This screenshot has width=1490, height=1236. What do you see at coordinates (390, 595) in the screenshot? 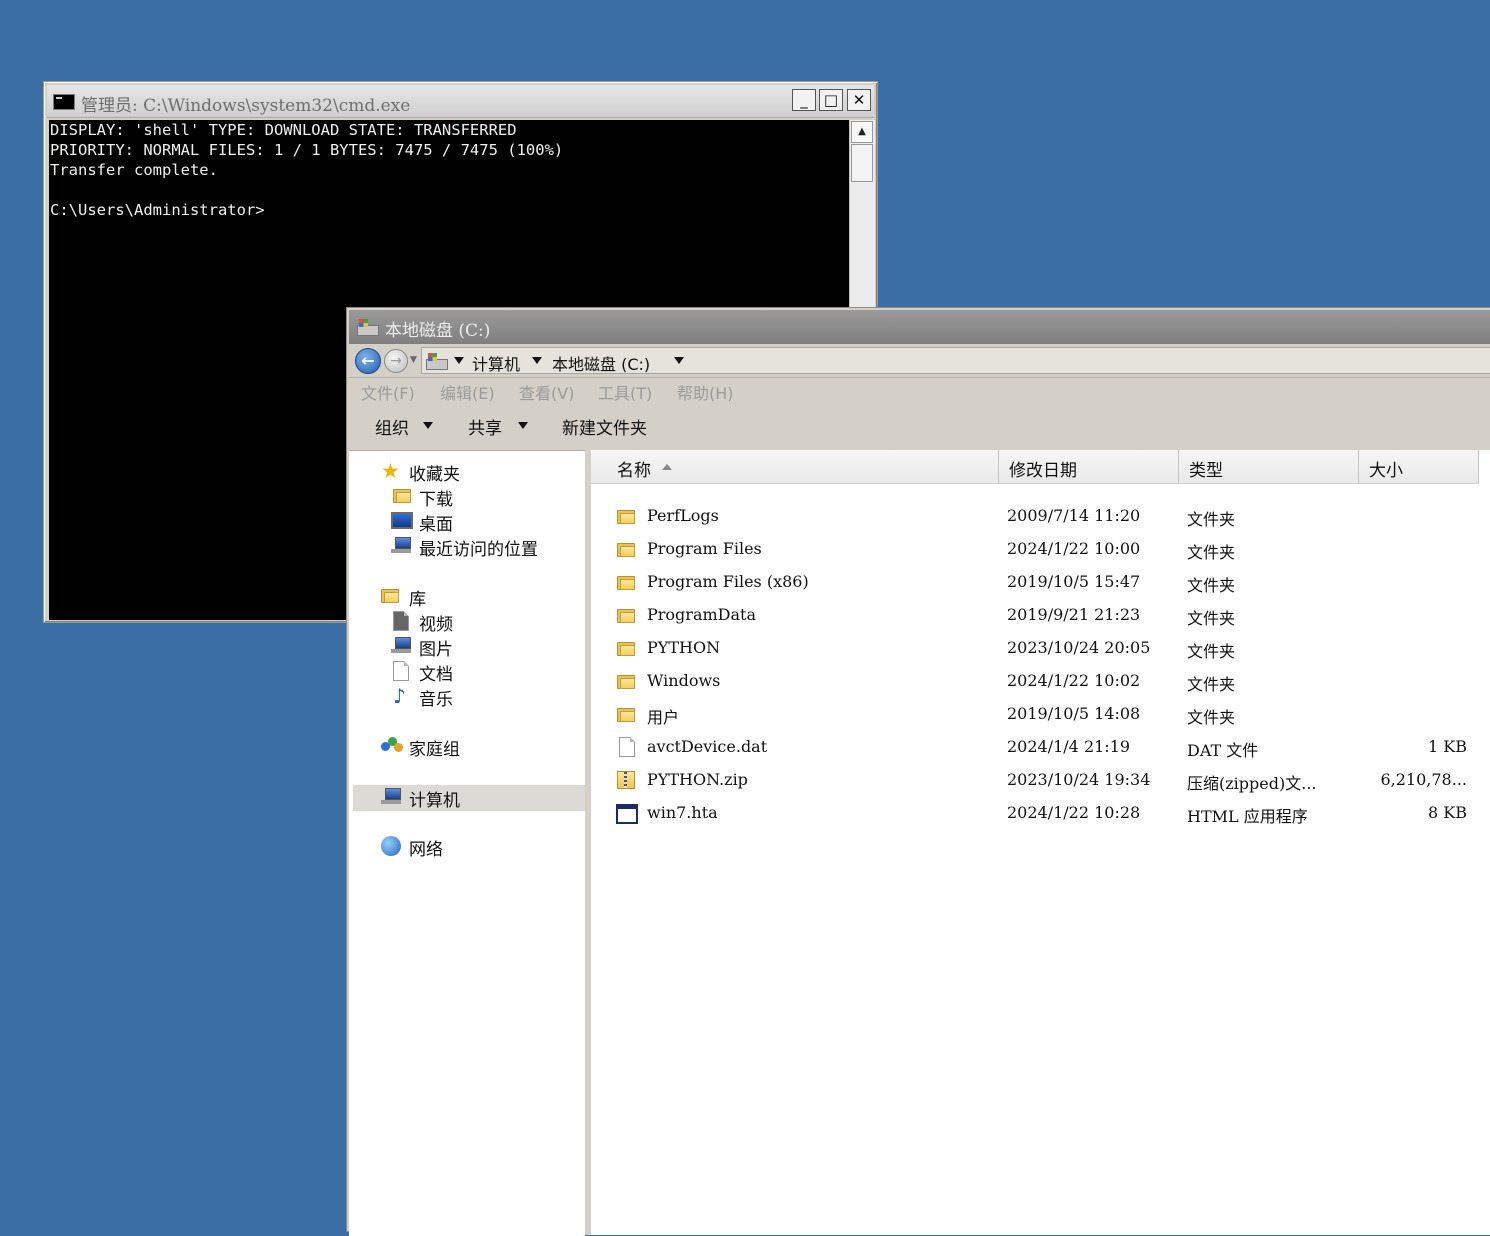
I see `library-icon` at bounding box center [390, 595].